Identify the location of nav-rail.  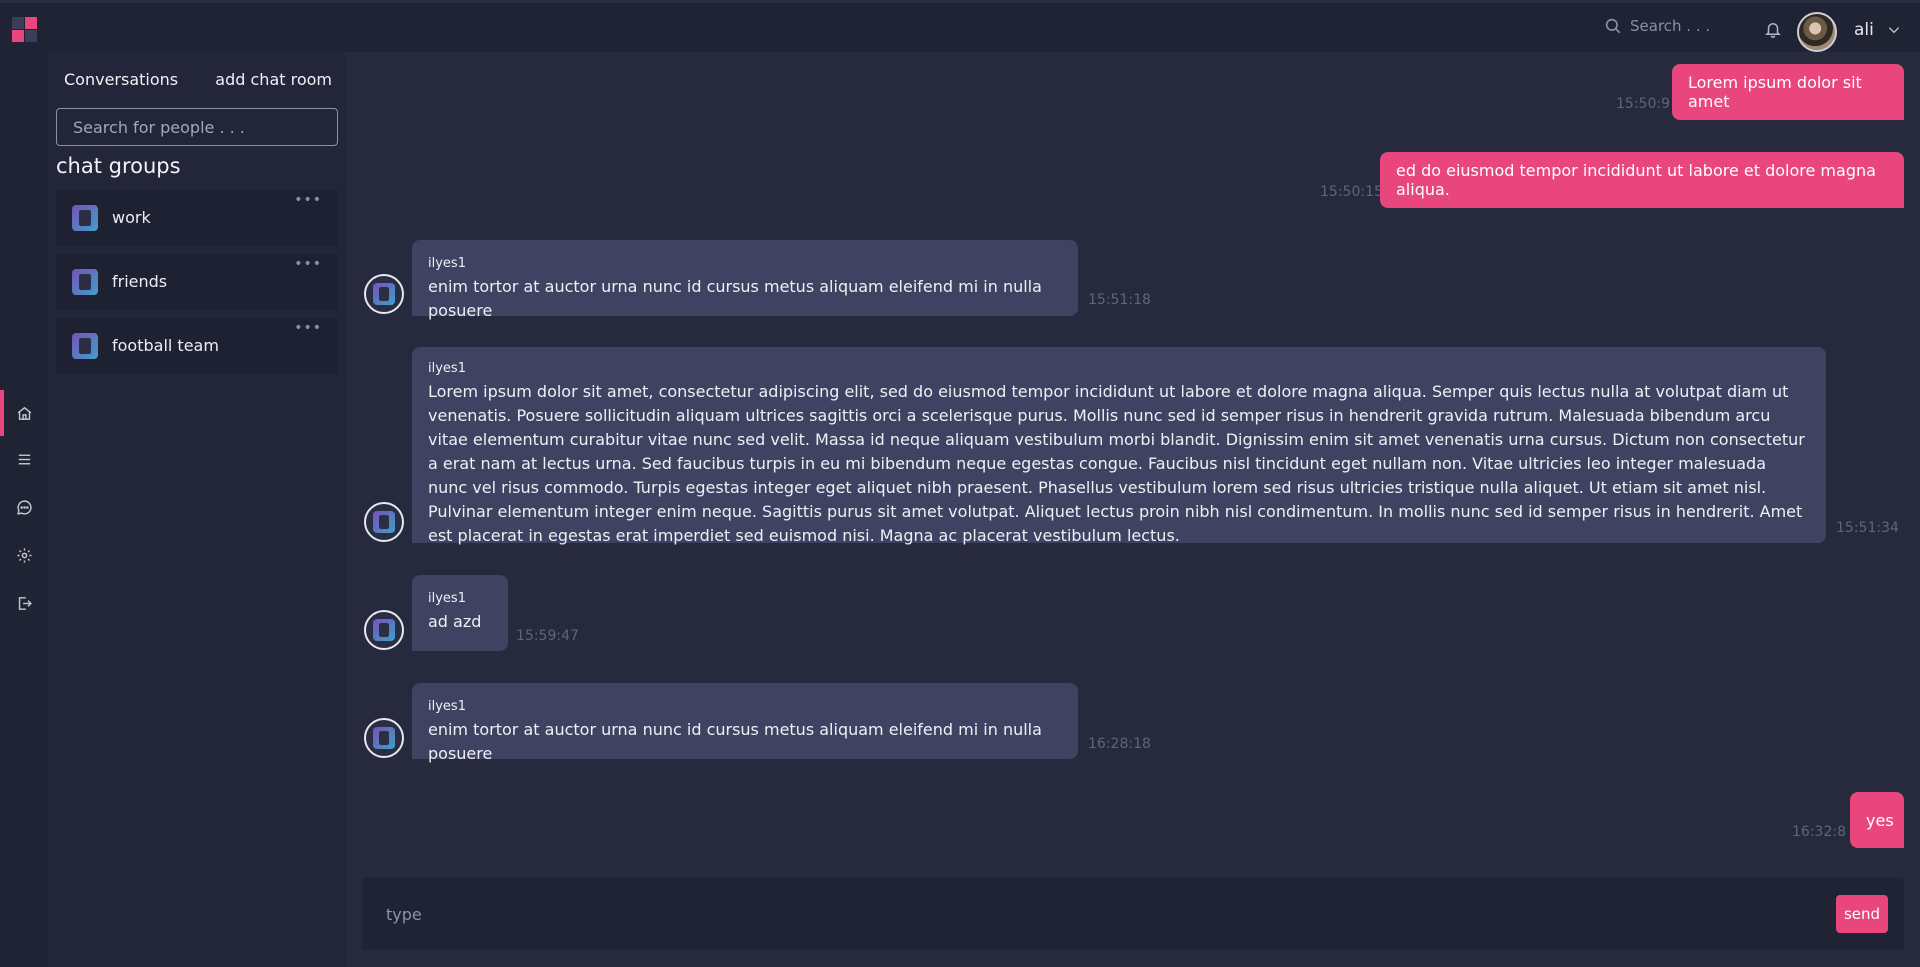
(24, 509).